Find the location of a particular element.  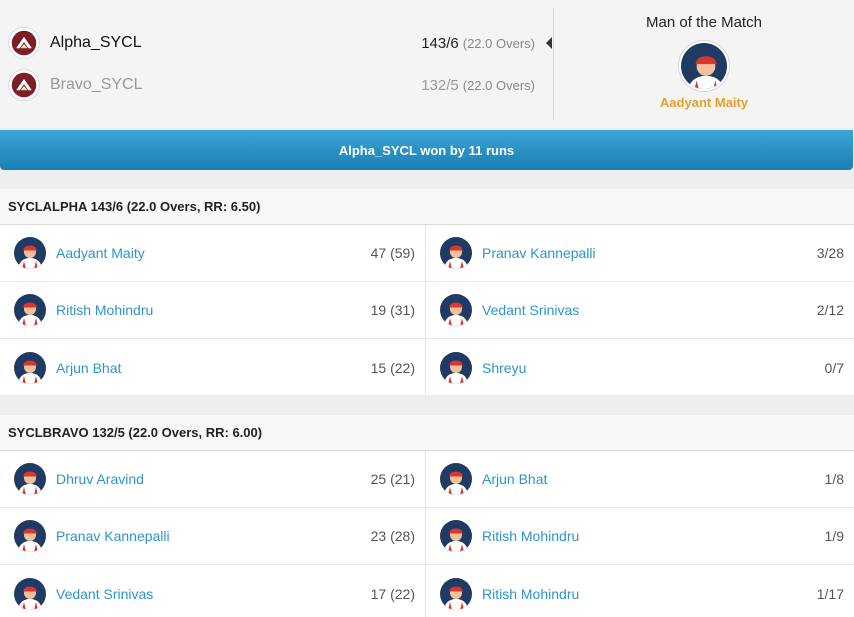

list-item: Ritish Mohindru 1/9 is located at coordinates (640, 536).